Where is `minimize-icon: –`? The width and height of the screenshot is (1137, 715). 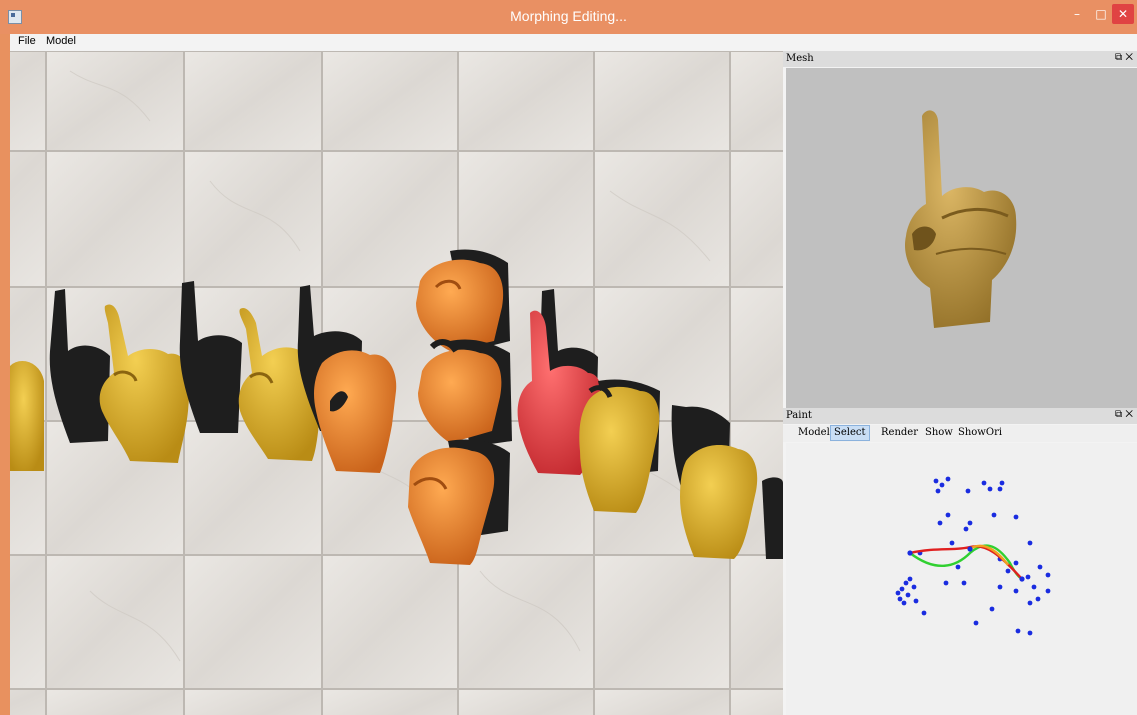 minimize-icon: – is located at coordinates (1077, 14).